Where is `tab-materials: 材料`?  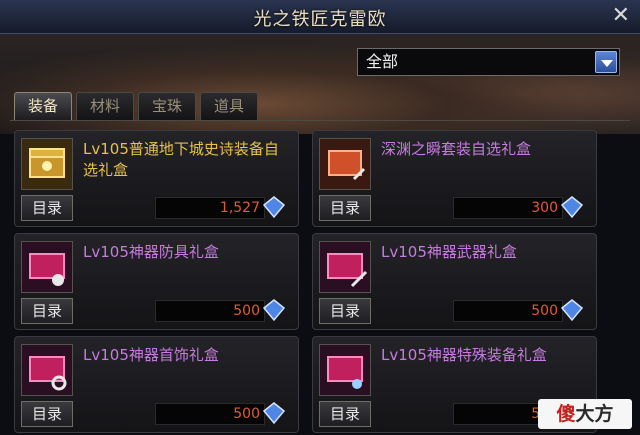 tab-materials: 材料 is located at coordinates (105, 106).